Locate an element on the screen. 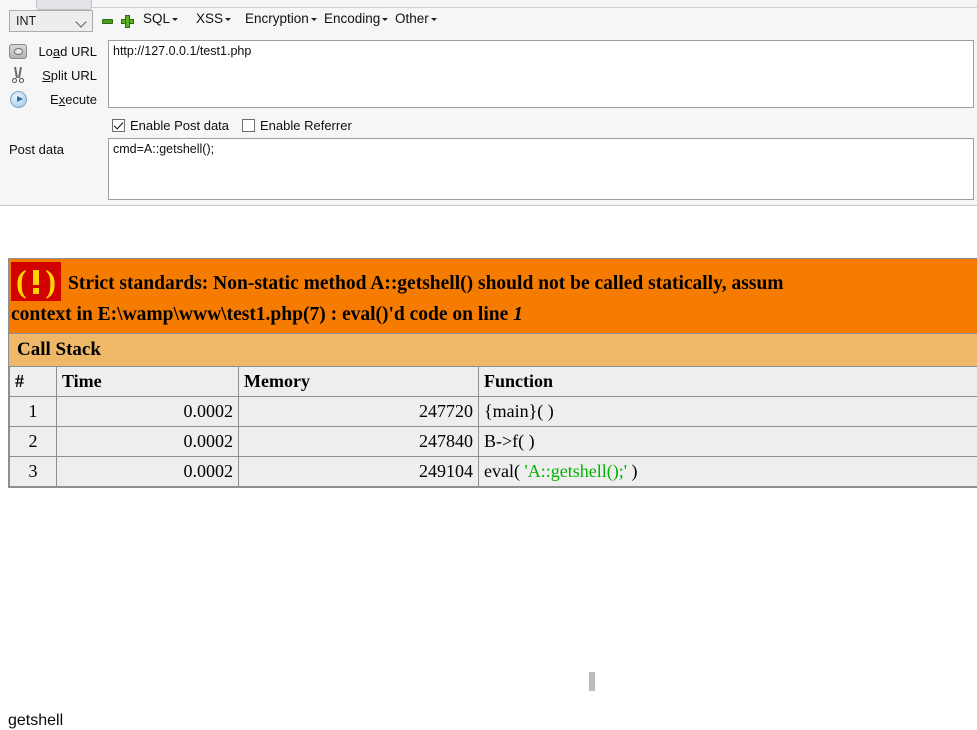 This screenshot has height=730, width=977. panel-tab-handle is located at coordinates (64, 5).